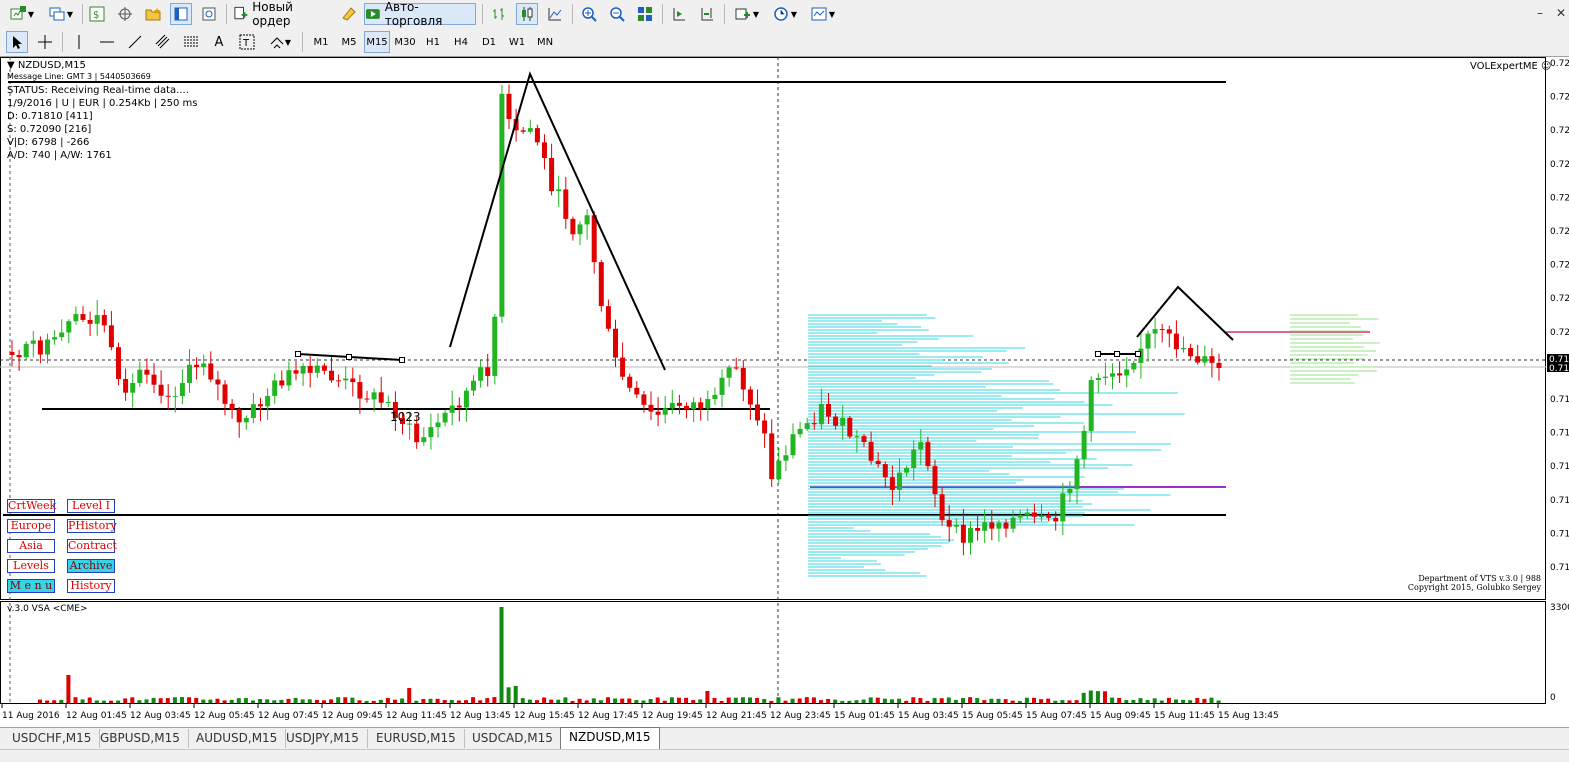 This screenshot has width=1569, height=762. What do you see at coordinates (282, 14) in the screenshot?
I see `new-order-button: Новый ордер` at bounding box center [282, 14].